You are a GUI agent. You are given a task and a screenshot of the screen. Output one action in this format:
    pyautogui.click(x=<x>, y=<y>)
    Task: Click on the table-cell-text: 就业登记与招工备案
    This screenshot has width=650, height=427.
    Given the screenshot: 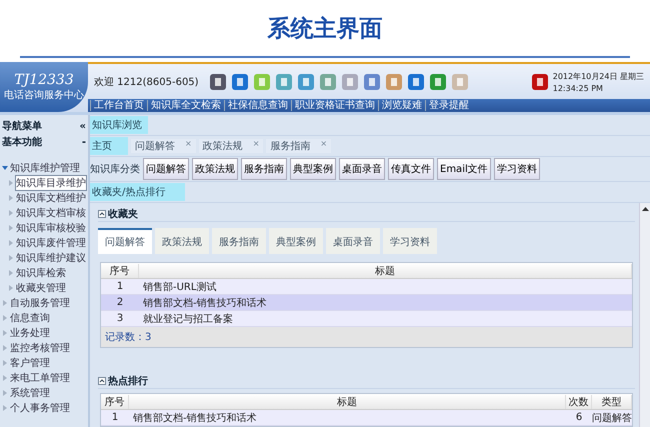 What is the action you would take?
    pyautogui.click(x=188, y=319)
    